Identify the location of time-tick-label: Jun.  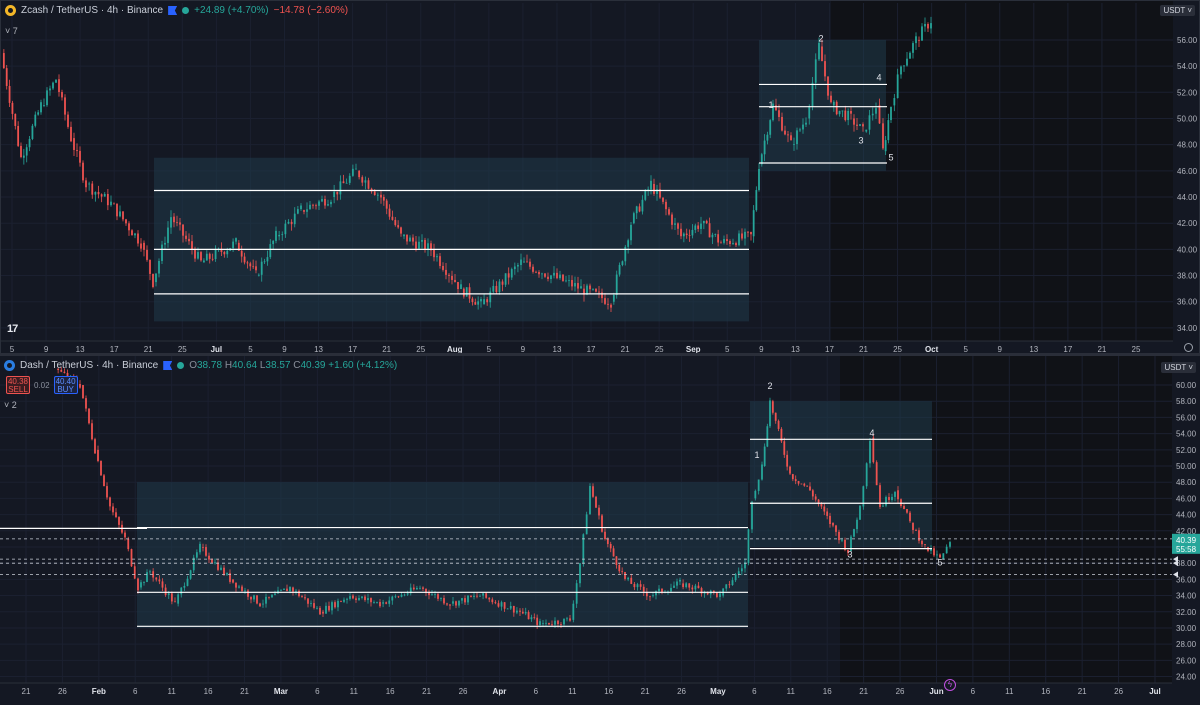
(936, 691).